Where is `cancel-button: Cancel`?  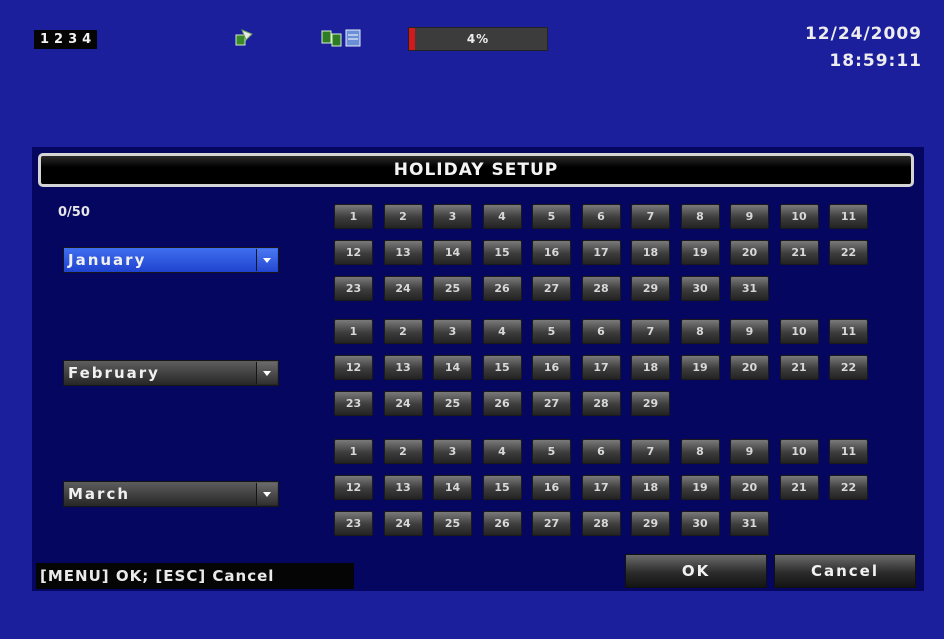
cancel-button: Cancel is located at coordinates (845, 571).